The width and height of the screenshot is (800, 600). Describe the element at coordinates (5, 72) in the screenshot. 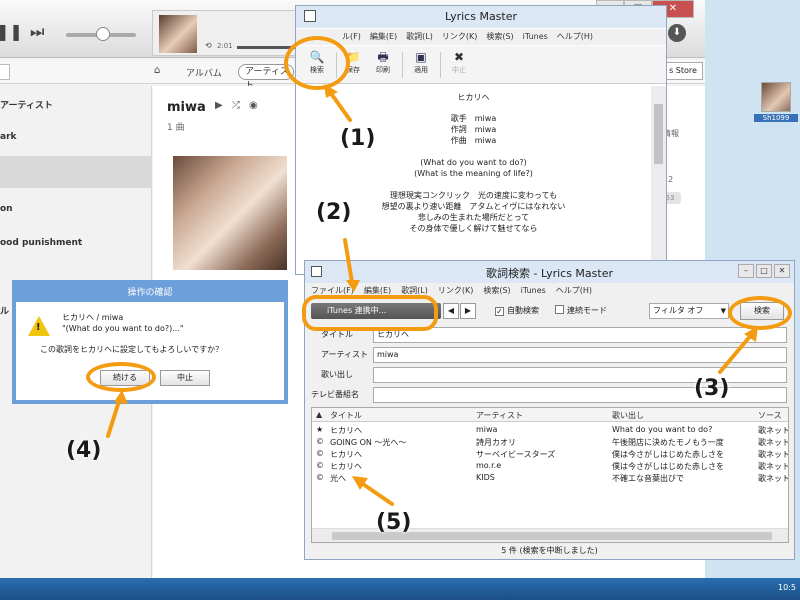

I see `library-selector` at that location.